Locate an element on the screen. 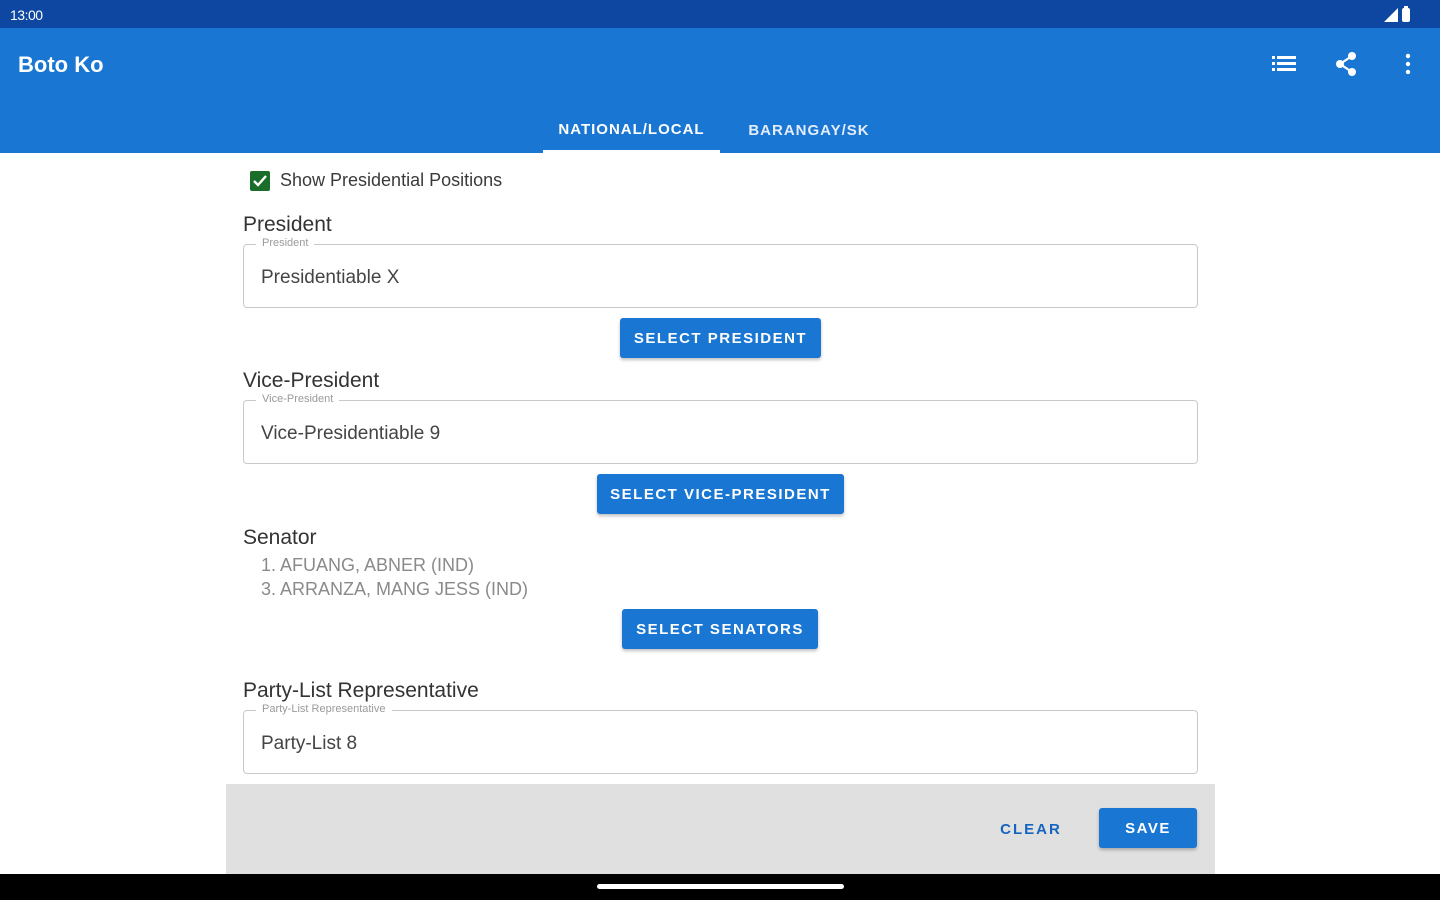 Image resolution: width=1440 pixels, height=900 pixels. president-title: President is located at coordinates (287, 224).